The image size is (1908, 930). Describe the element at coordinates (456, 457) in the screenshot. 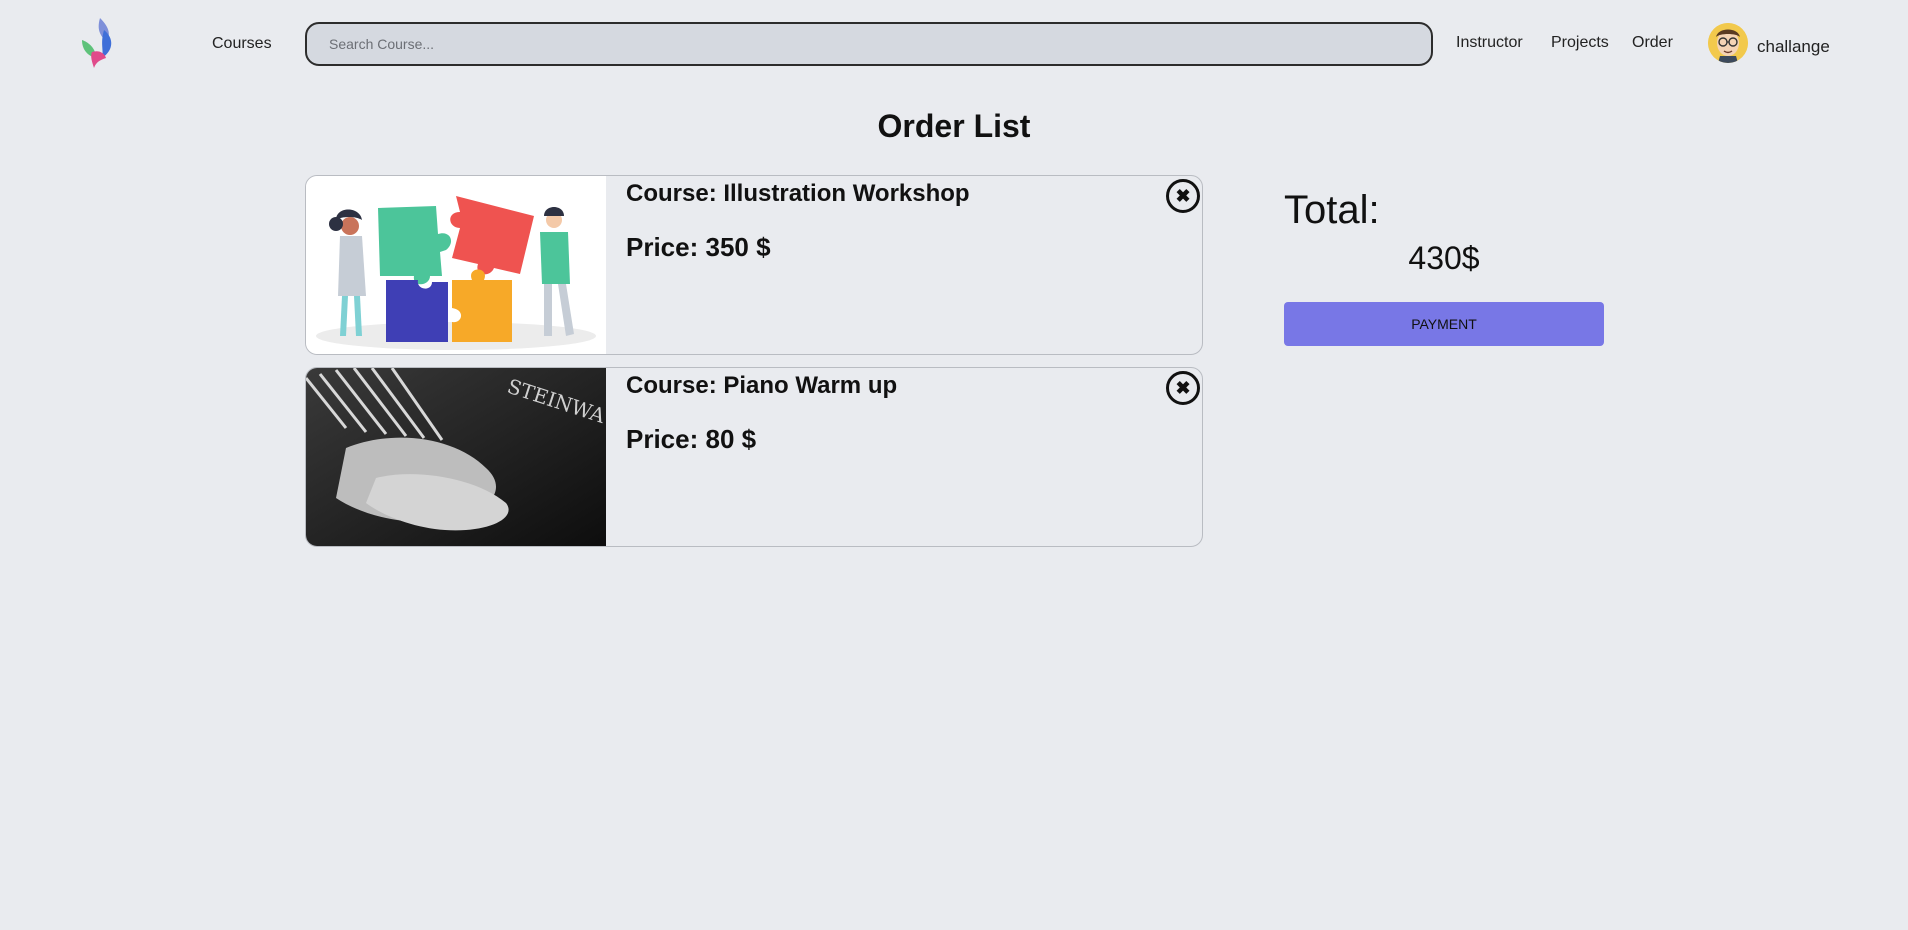

I see `piano-photo: STEINWA` at that location.